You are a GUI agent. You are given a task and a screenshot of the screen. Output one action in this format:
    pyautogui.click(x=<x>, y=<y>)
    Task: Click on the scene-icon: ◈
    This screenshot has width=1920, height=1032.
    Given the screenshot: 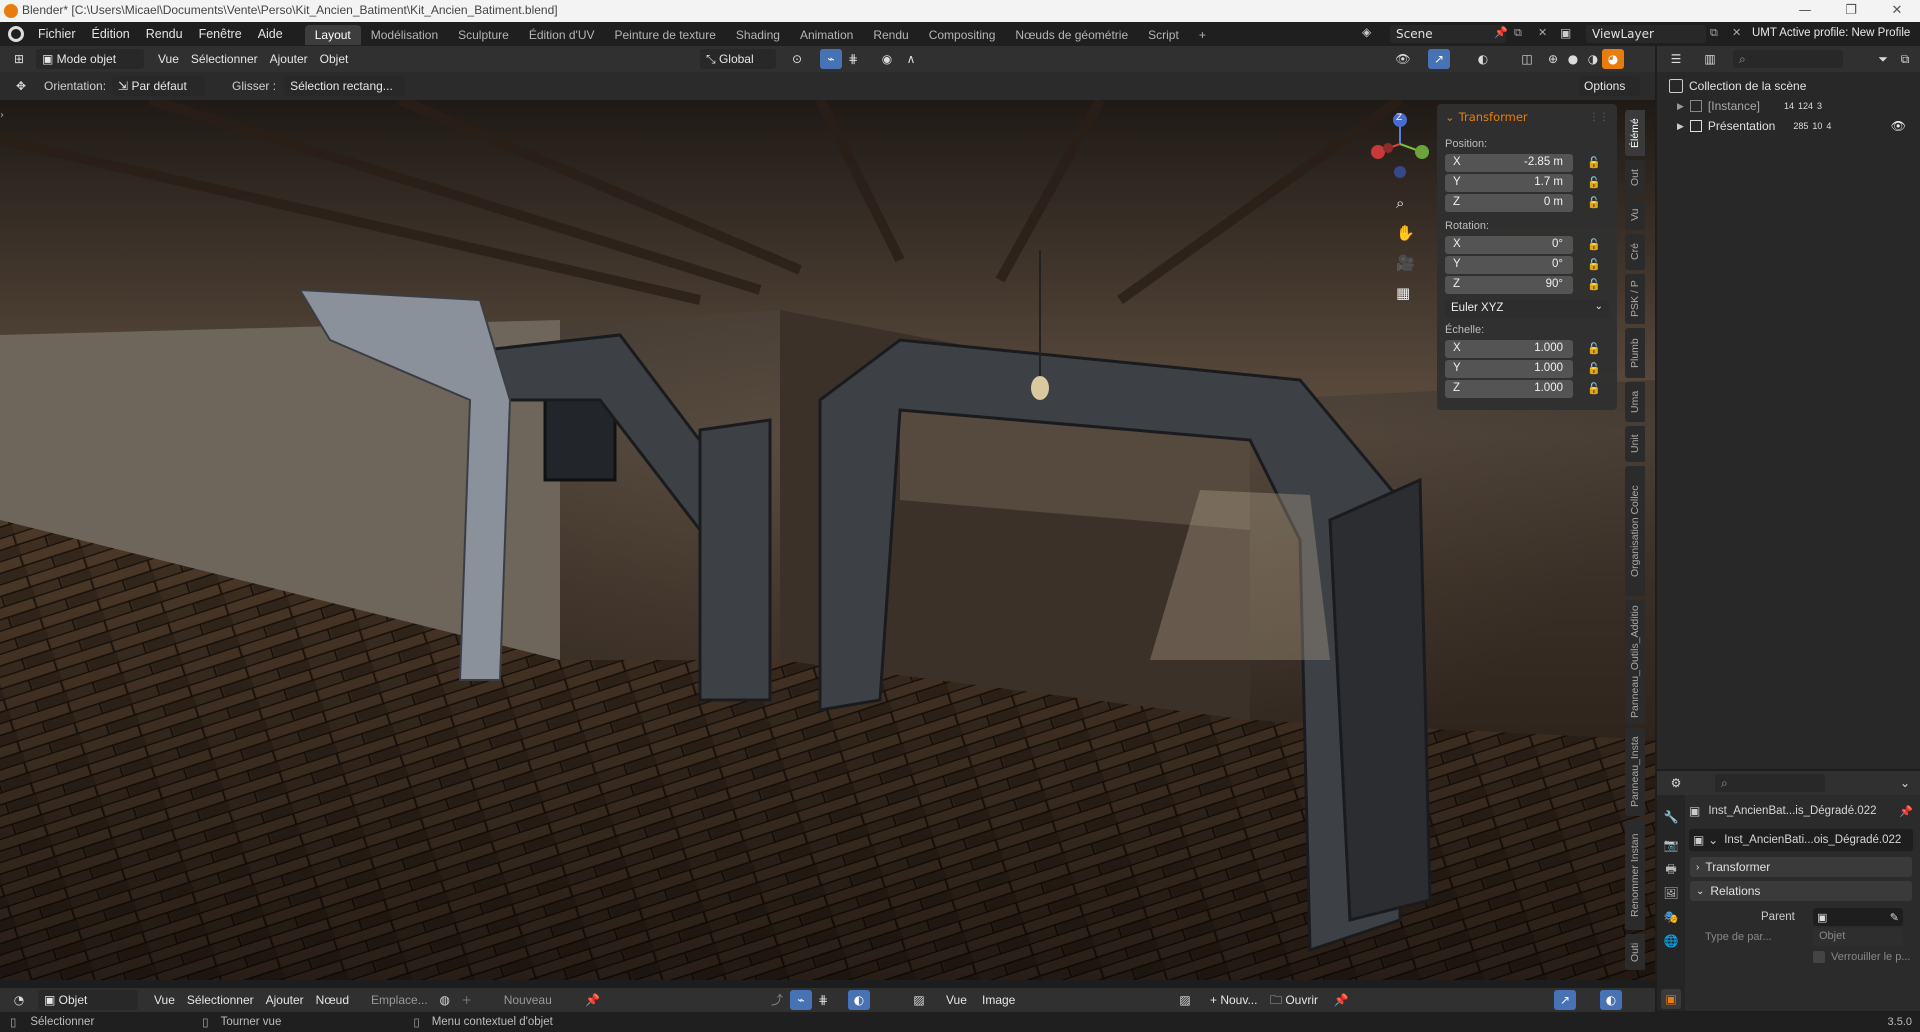 What is the action you would take?
    pyautogui.click(x=1373, y=34)
    